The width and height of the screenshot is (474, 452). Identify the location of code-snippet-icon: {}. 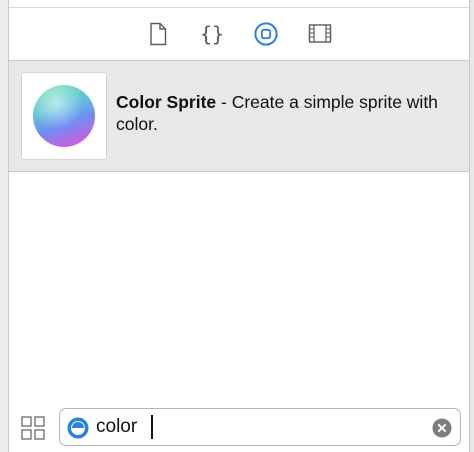
(212, 34).